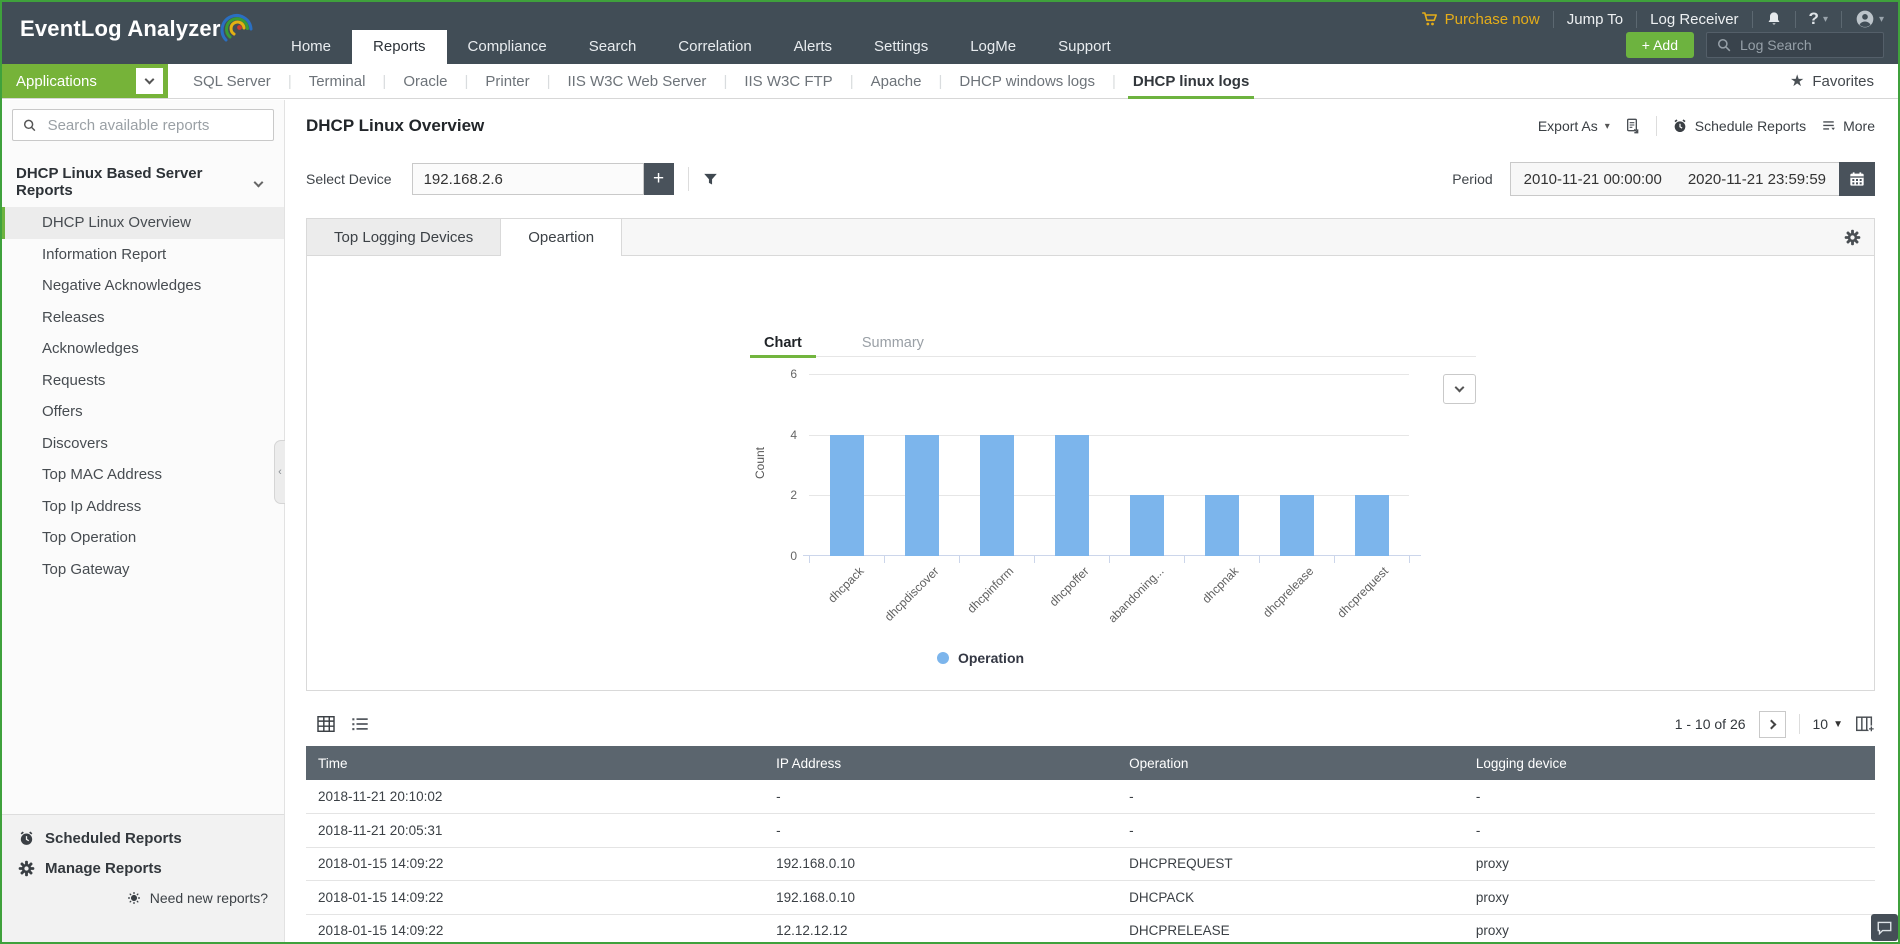 Image resolution: width=1900 pixels, height=944 pixels. I want to click on device-input, so click(527, 179).